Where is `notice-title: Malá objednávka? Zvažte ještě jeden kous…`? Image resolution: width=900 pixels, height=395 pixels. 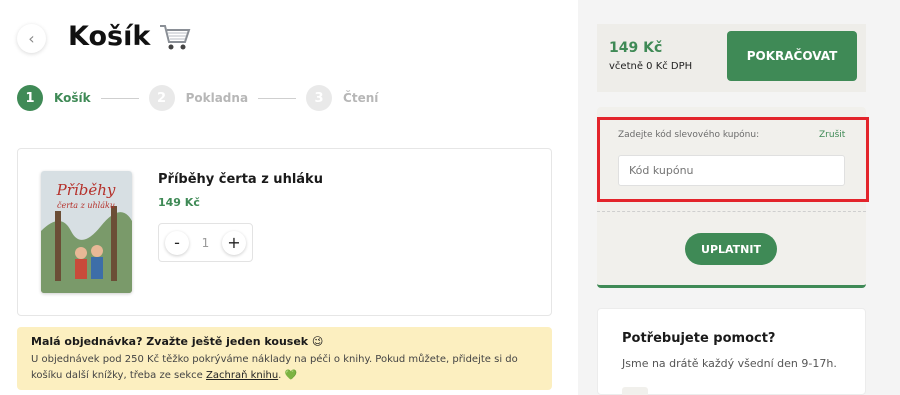 notice-title: Malá objednávka? Zvažte ještě jeden kous… is located at coordinates (177, 341).